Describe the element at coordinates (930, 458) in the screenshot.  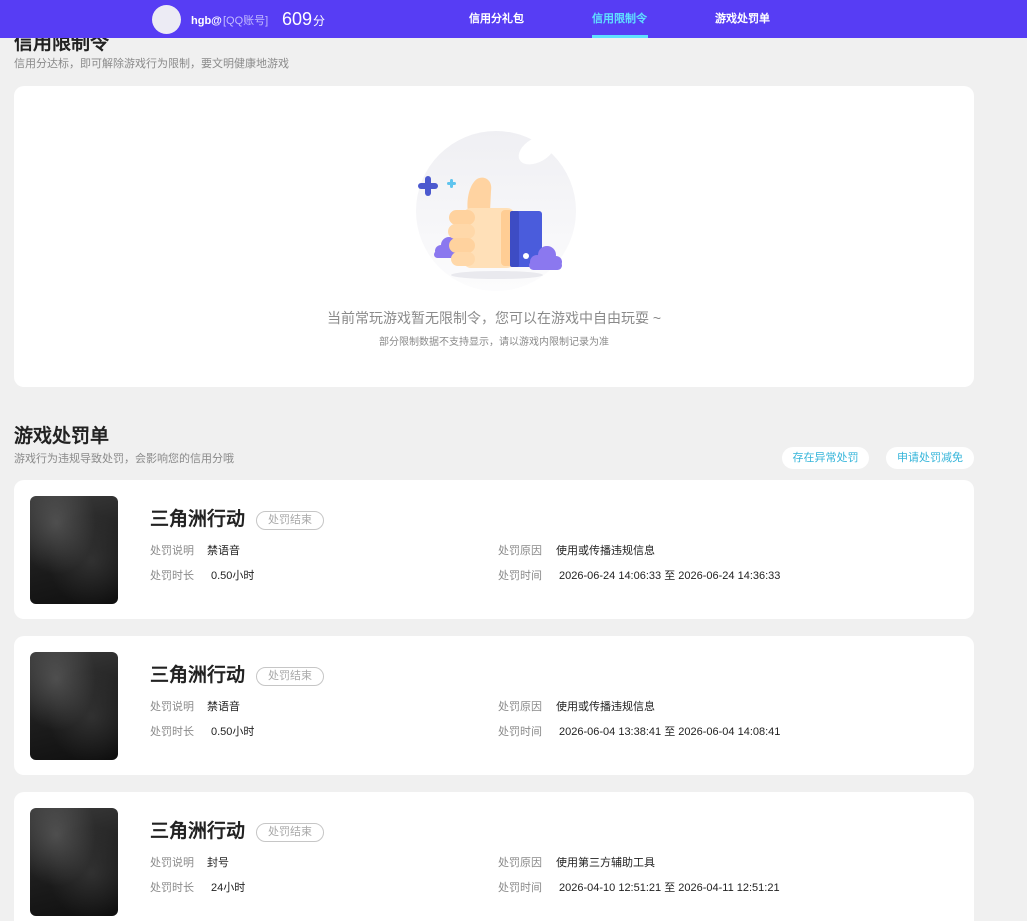
I see `apply-penalty-reduction-button: 申请处罚减免` at that location.